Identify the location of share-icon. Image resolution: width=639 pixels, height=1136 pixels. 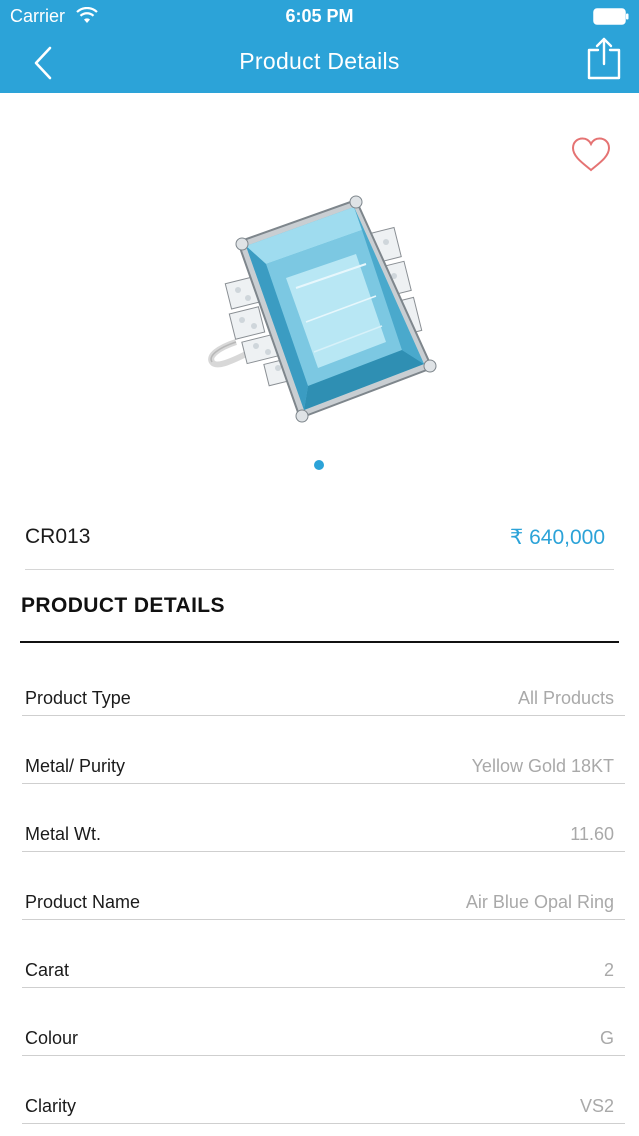
(604, 58).